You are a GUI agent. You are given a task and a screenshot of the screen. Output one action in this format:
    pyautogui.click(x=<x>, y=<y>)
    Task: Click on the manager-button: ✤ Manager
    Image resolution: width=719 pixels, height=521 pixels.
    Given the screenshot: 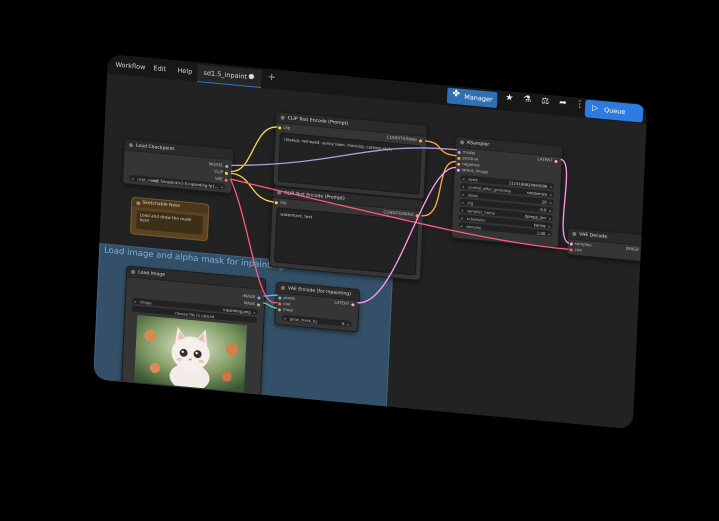 What is the action you would take?
    pyautogui.click(x=472, y=97)
    